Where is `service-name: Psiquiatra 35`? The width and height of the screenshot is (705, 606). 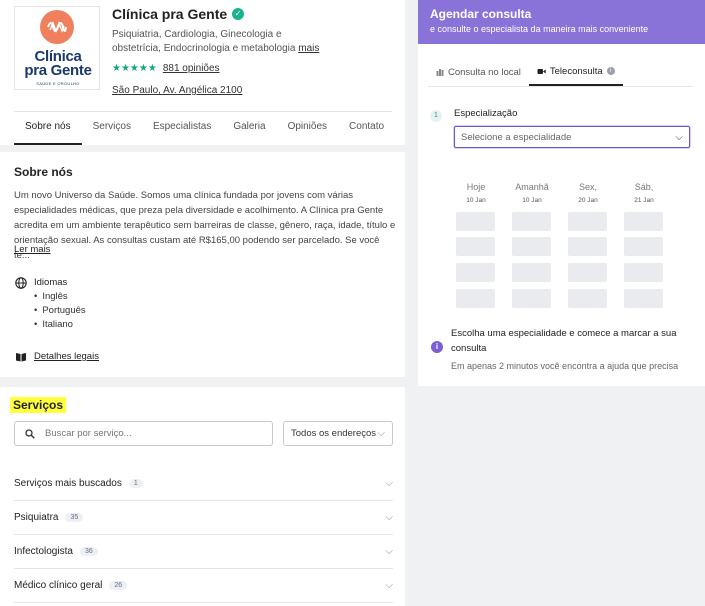 service-name: Psiquiatra 35 is located at coordinates (49, 517).